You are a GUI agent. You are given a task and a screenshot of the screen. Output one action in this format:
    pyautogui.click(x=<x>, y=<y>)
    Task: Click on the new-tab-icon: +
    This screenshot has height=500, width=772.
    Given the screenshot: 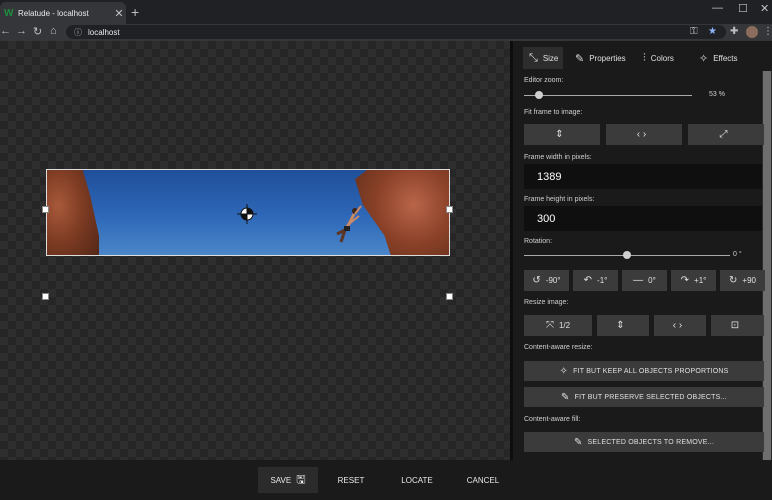 What is the action you would take?
    pyautogui.click(x=135, y=12)
    